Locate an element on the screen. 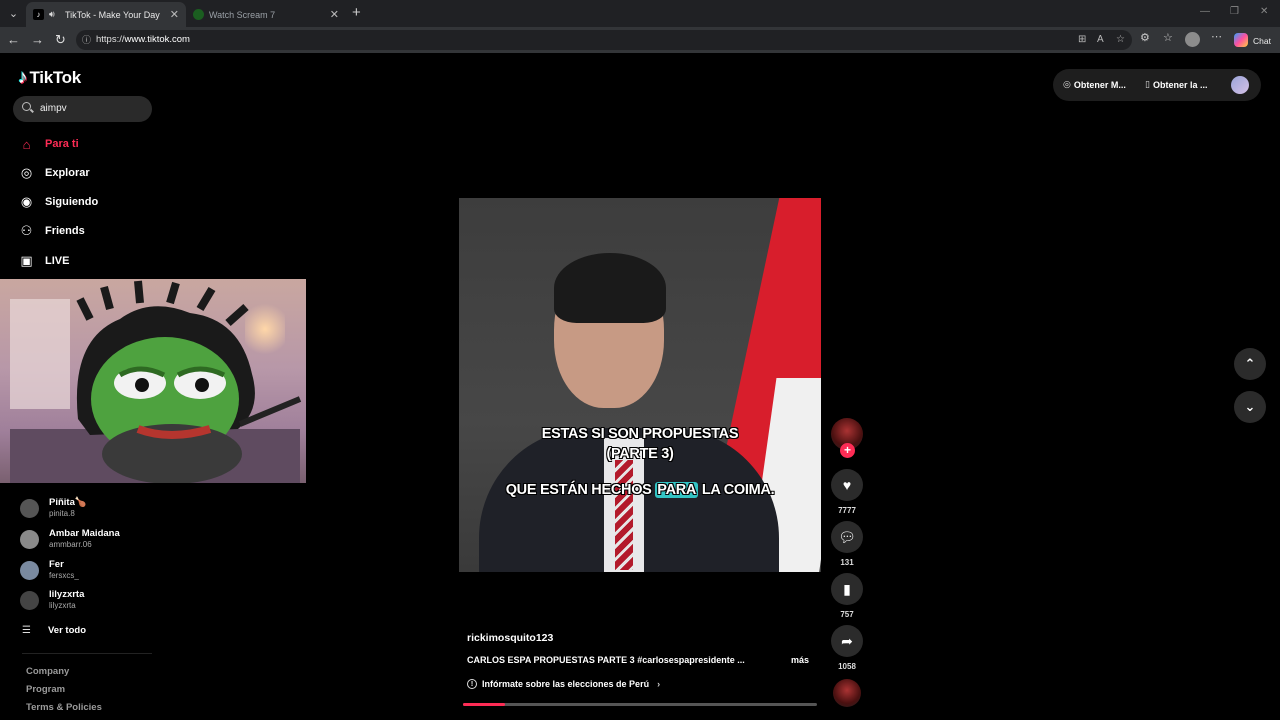 The height and width of the screenshot is (720, 1280). speaker-tie is located at coordinates (624, 515).